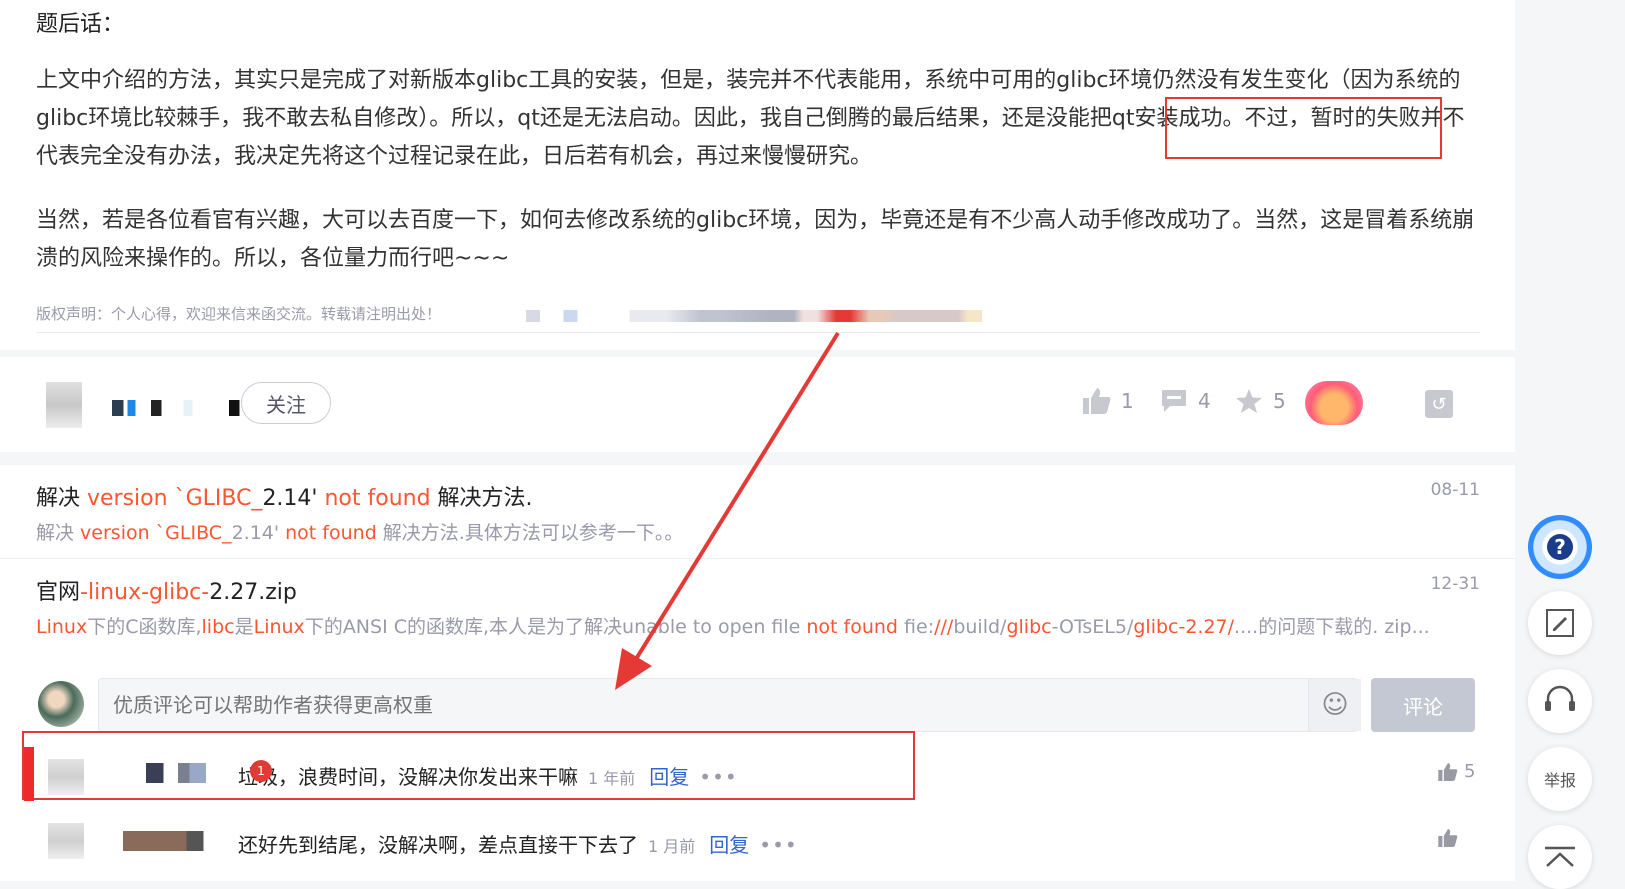  I want to click on help-assistant-icon: ?, so click(1560, 547).